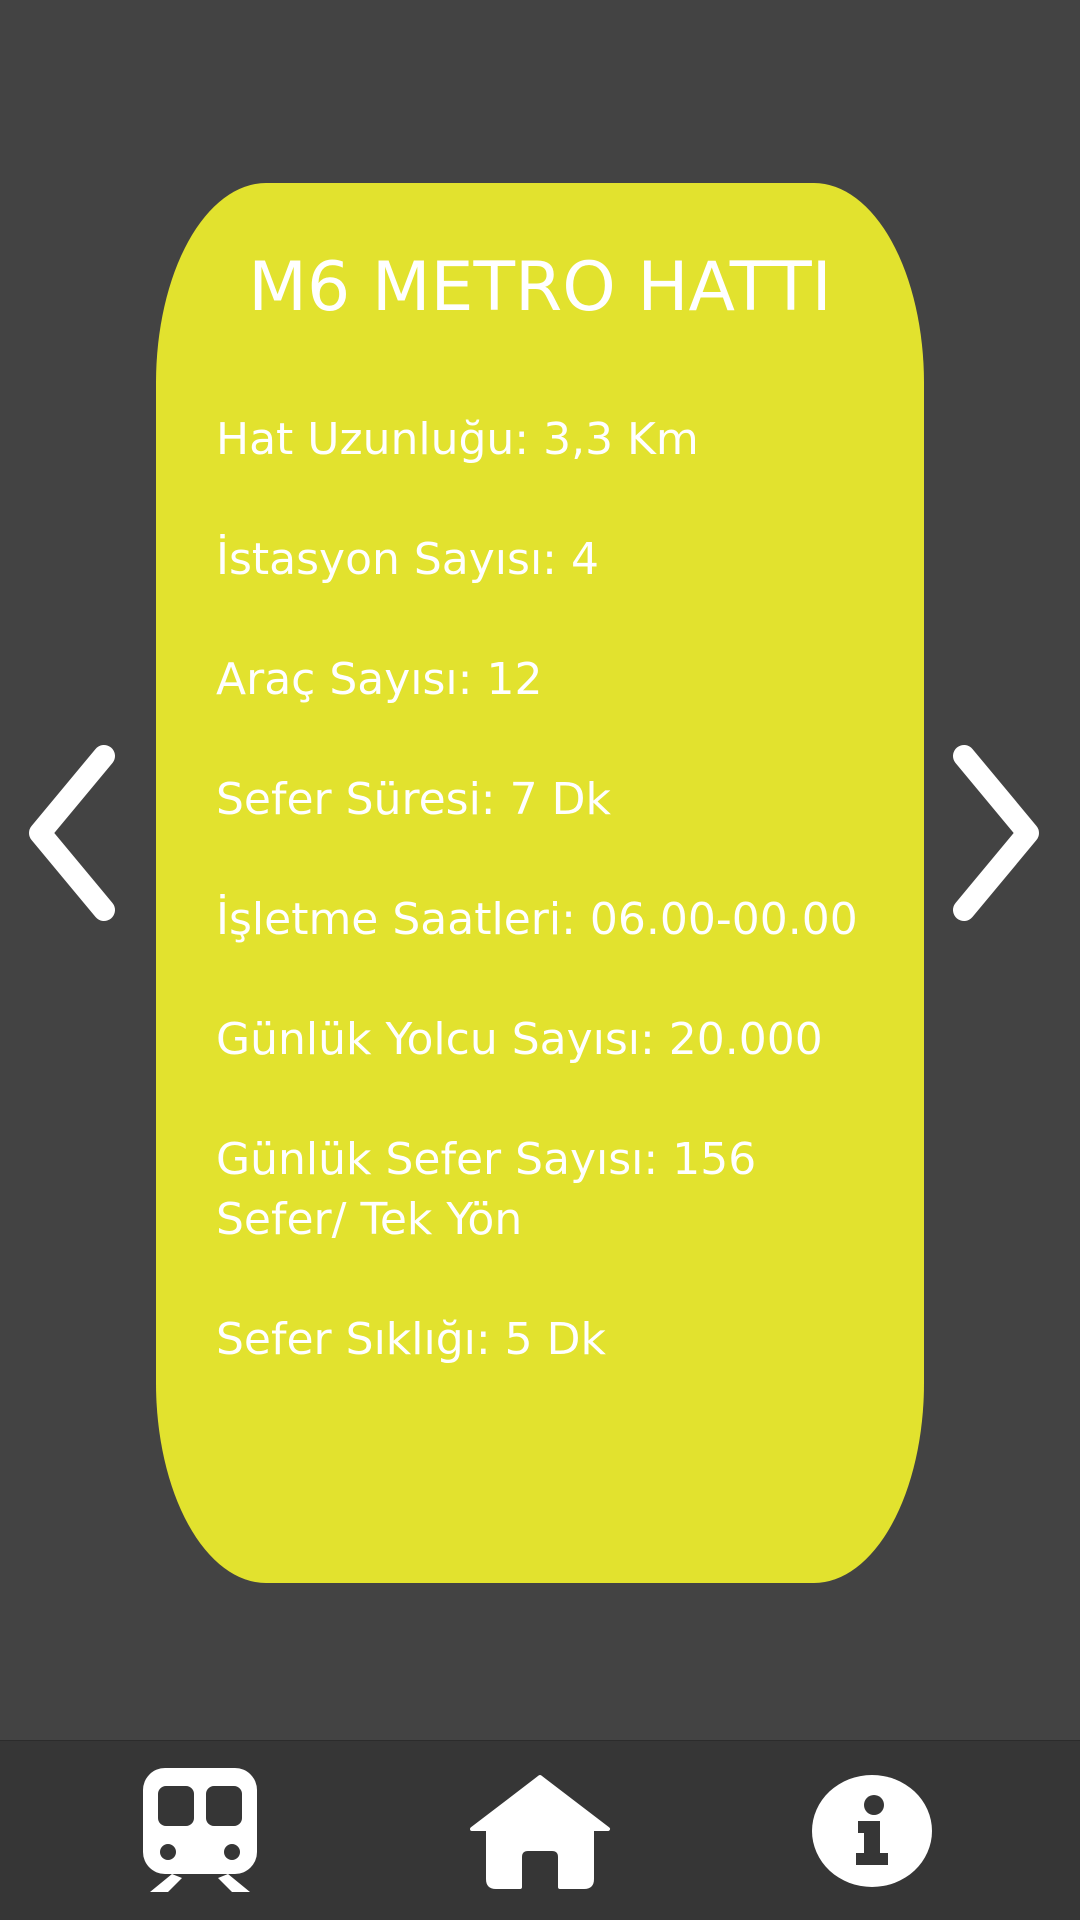  Describe the element at coordinates (540, 287) in the screenshot. I see `card-title: M6 METRO HATTI` at that location.